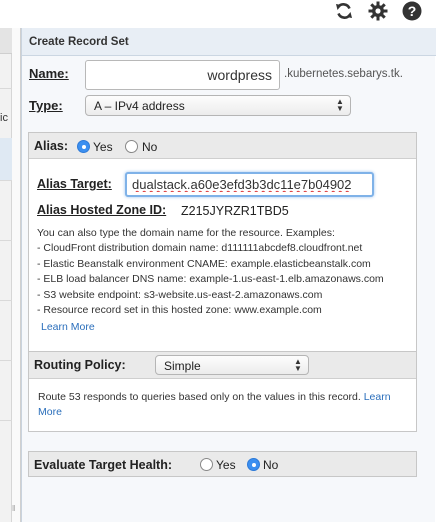 The width and height of the screenshot is (446, 522). I want to click on record-list-fragment: ic, so click(4, 118).